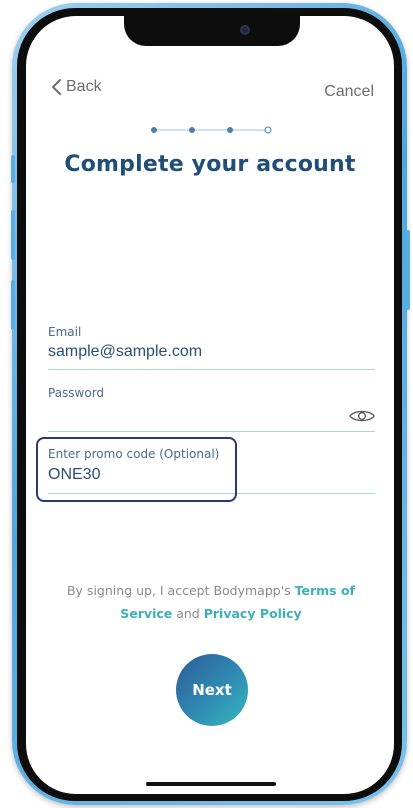  Describe the element at coordinates (13, 169) in the screenshot. I see `phone-side-button-silent` at that location.